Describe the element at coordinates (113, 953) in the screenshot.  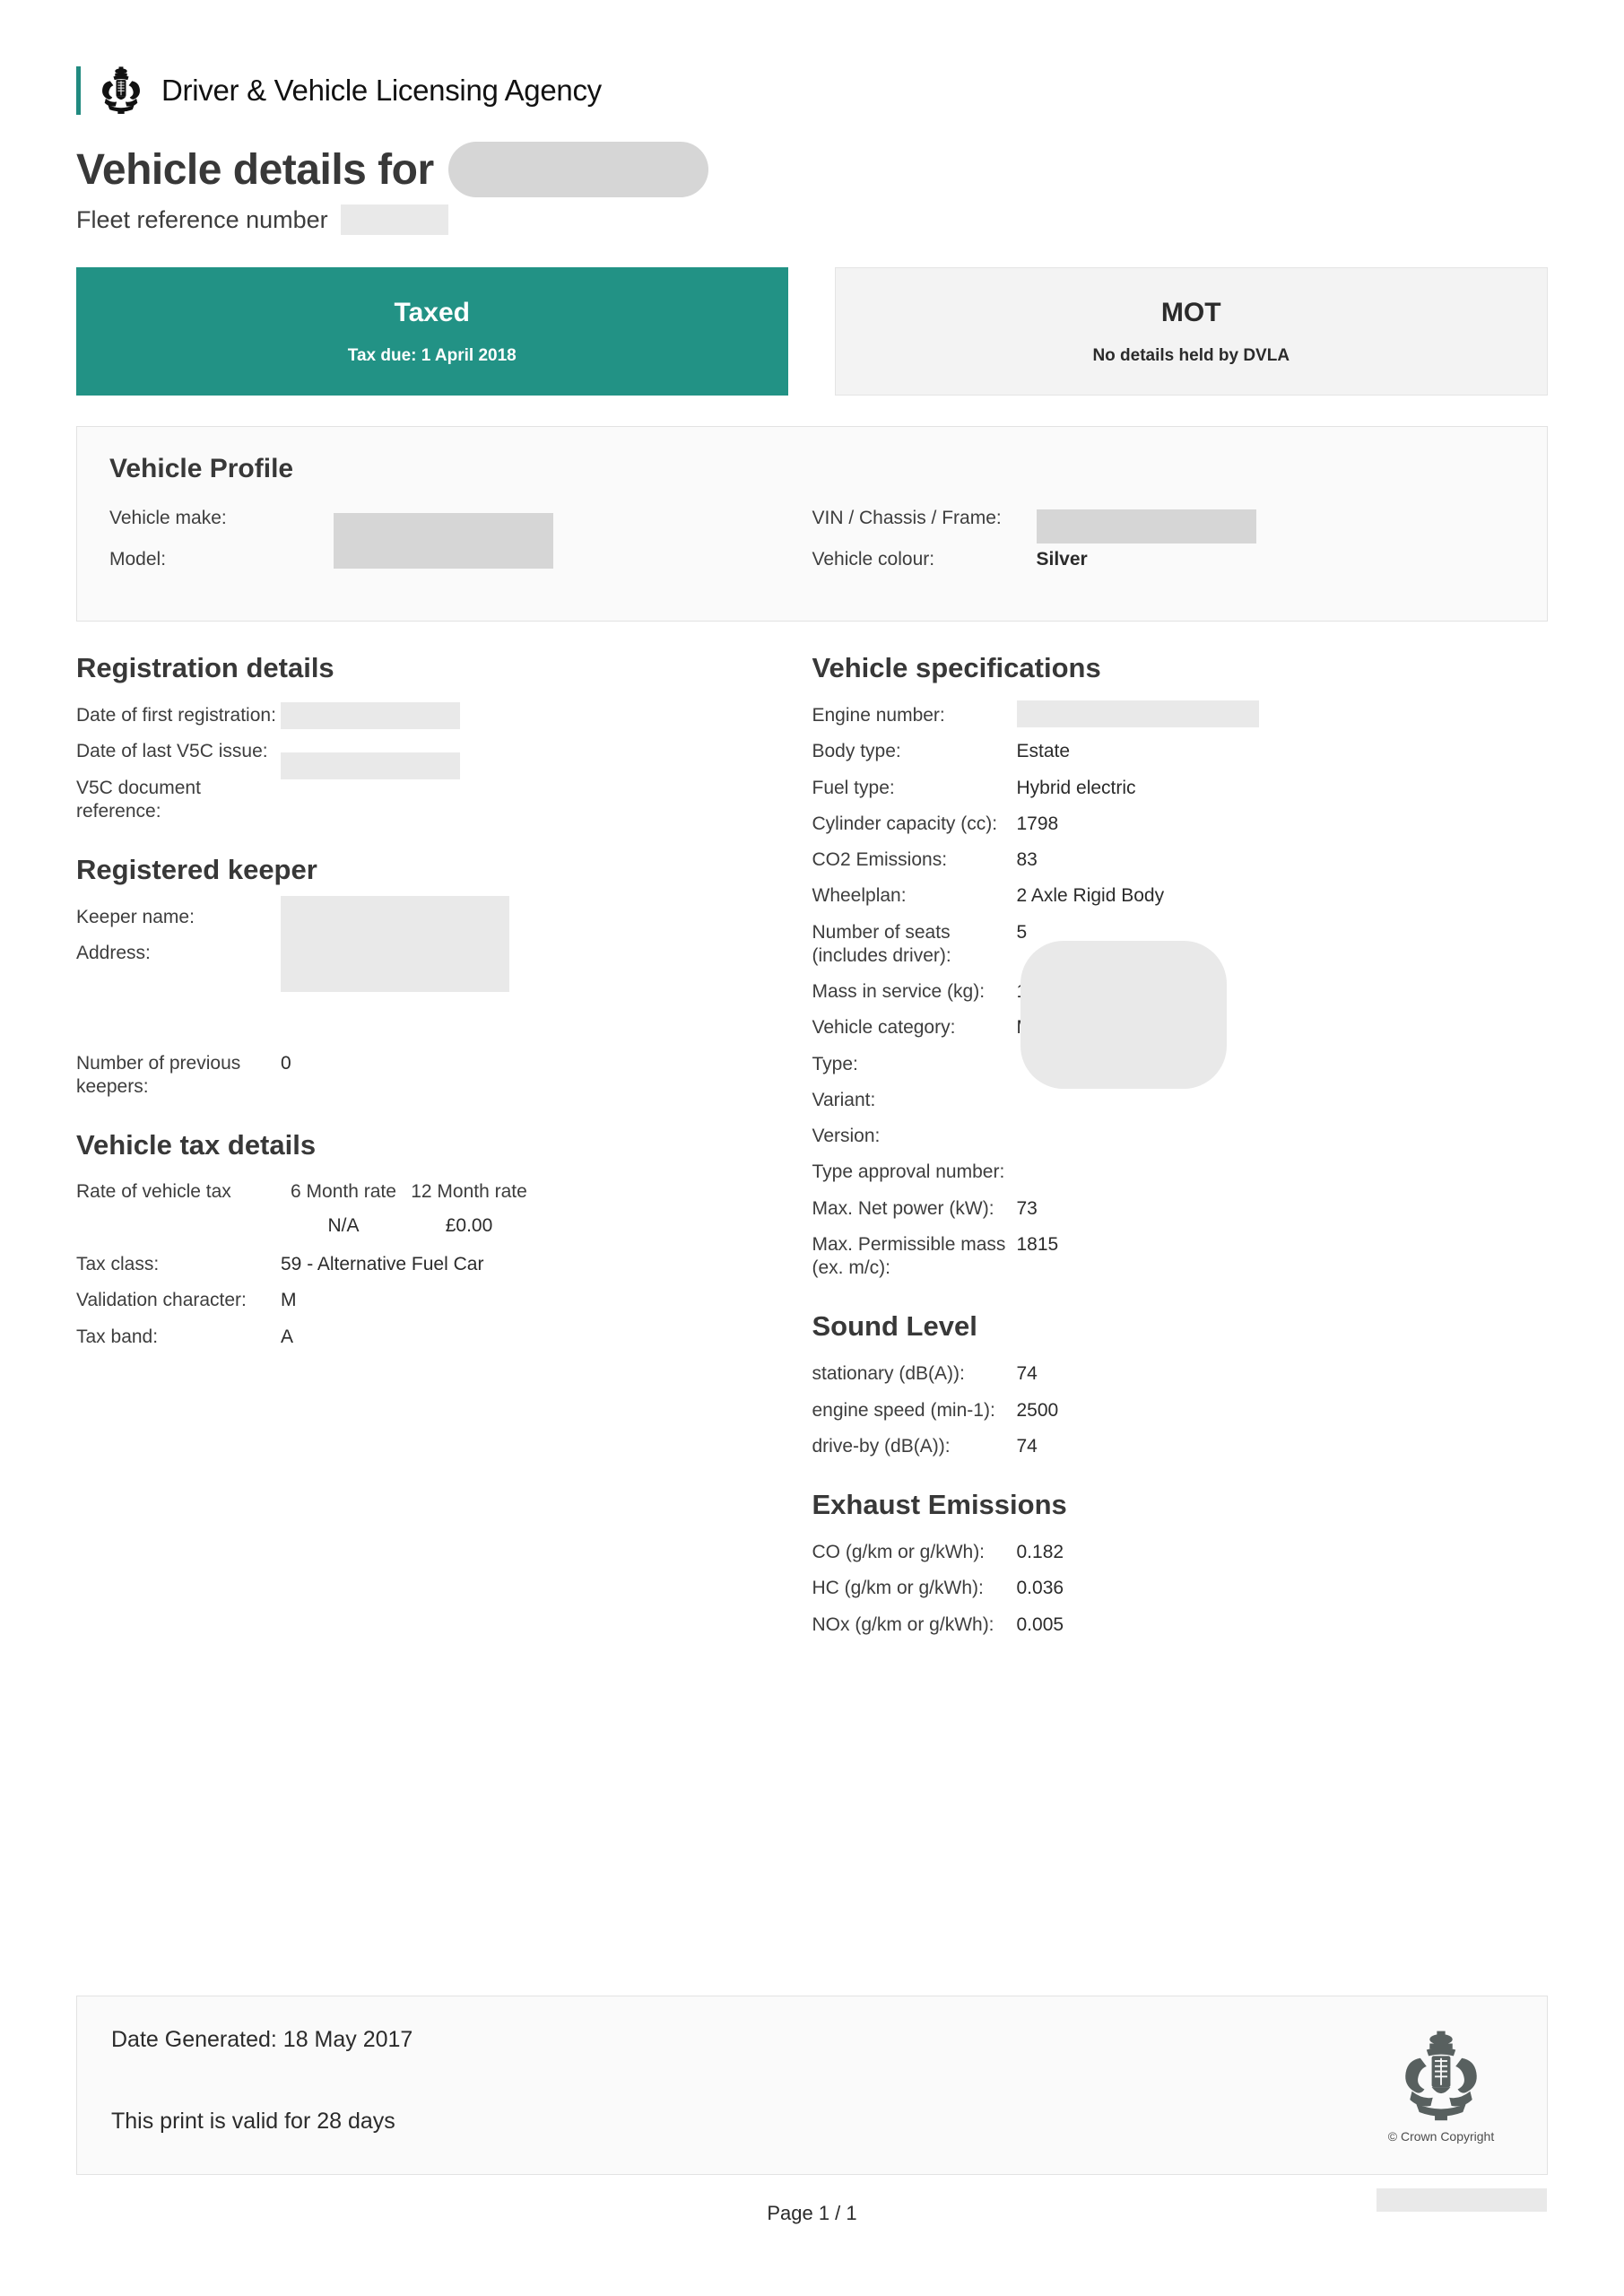
I see `keeper-address-label: Address:` at that location.